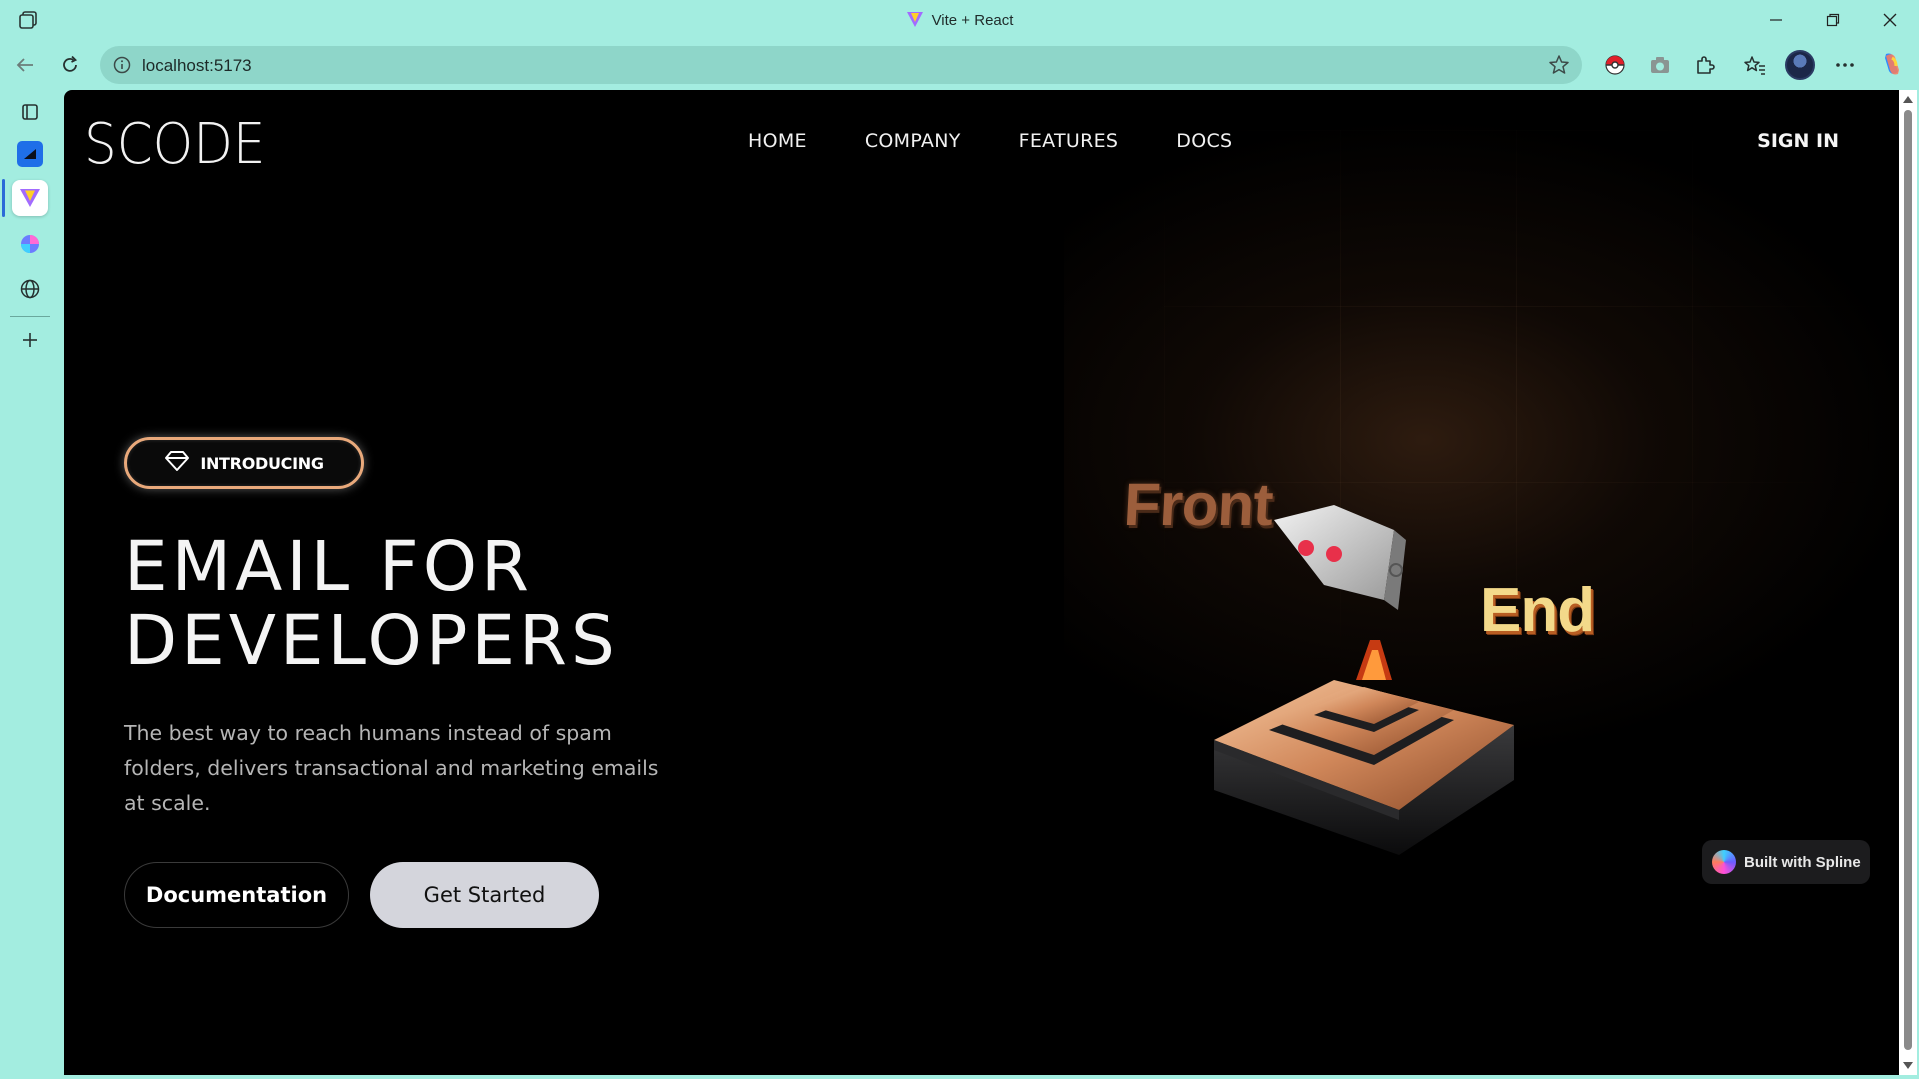 The image size is (1919, 1079). What do you see at coordinates (915, 21) in the screenshot?
I see `vite-logo-icon` at bounding box center [915, 21].